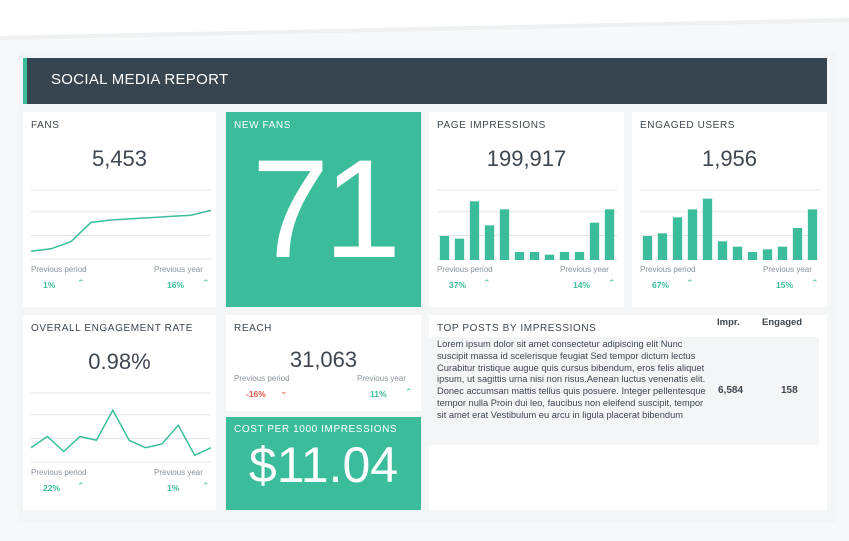 The image size is (849, 541). Describe the element at coordinates (782, 322) in the screenshot. I see `engaged-column-header: Engaged` at that location.